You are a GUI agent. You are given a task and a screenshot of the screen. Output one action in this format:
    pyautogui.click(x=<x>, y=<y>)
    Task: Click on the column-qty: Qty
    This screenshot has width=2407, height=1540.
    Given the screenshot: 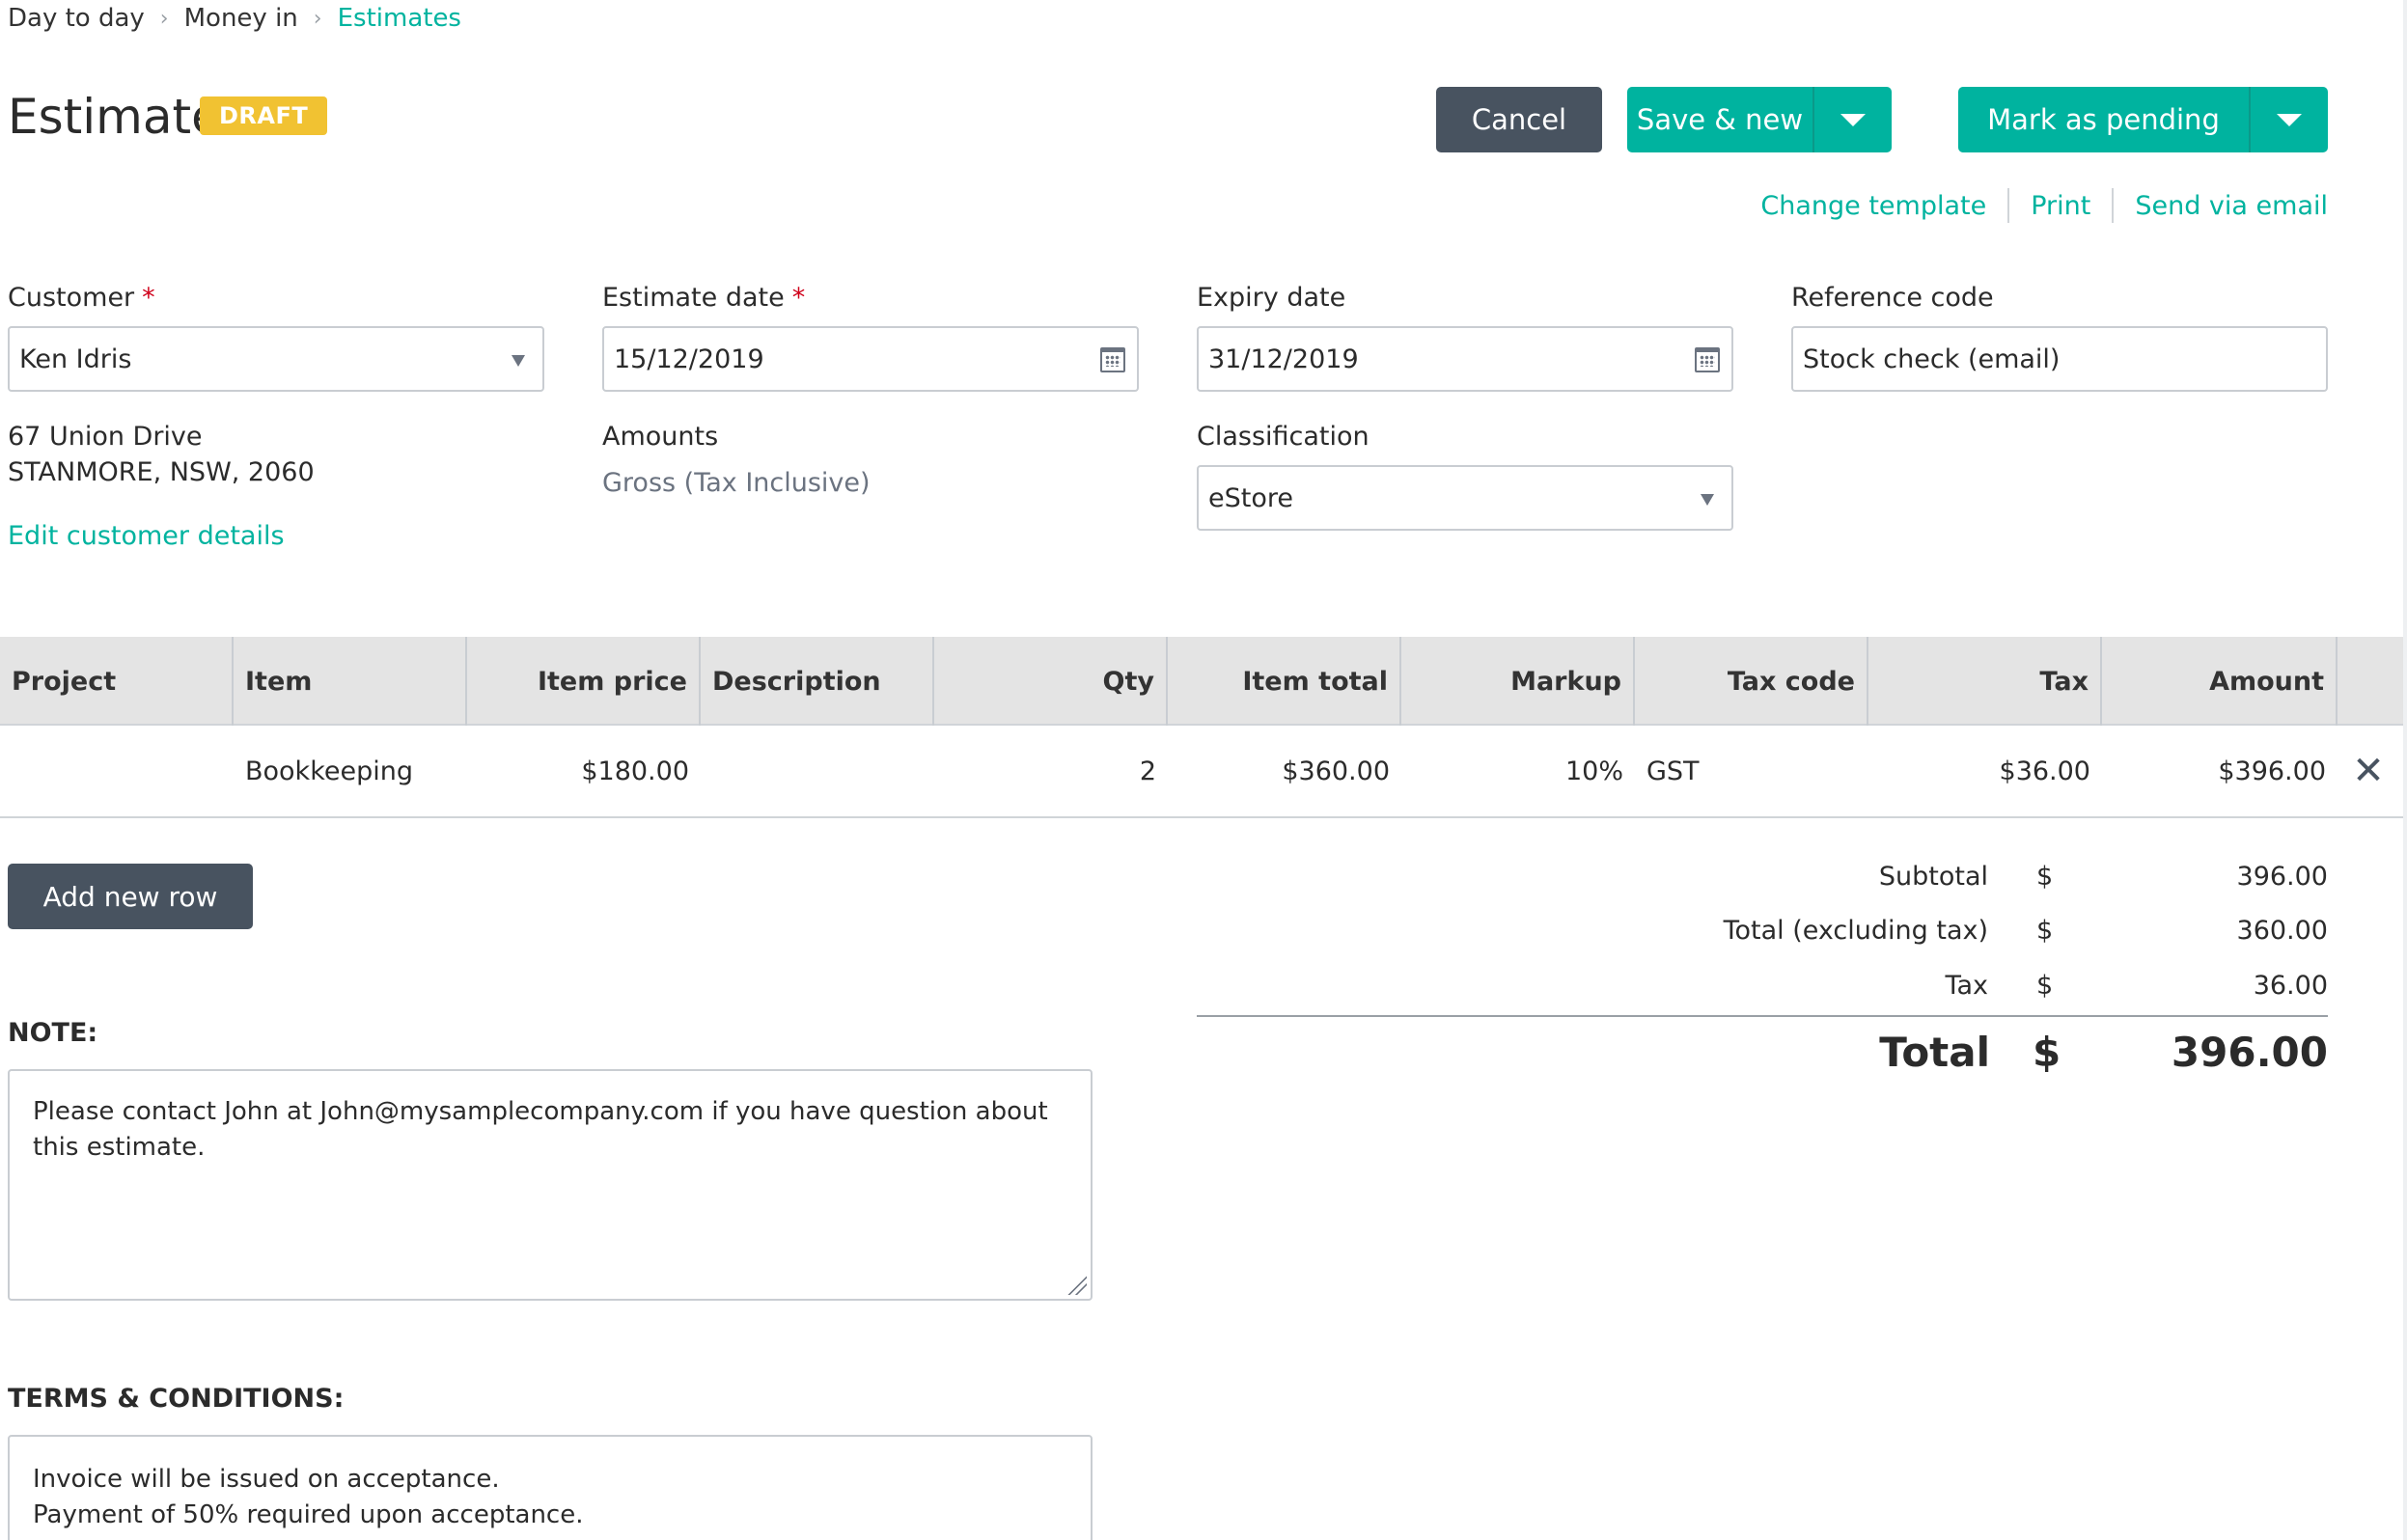 What is the action you would take?
    pyautogui.click(x=1051, y=681)
    